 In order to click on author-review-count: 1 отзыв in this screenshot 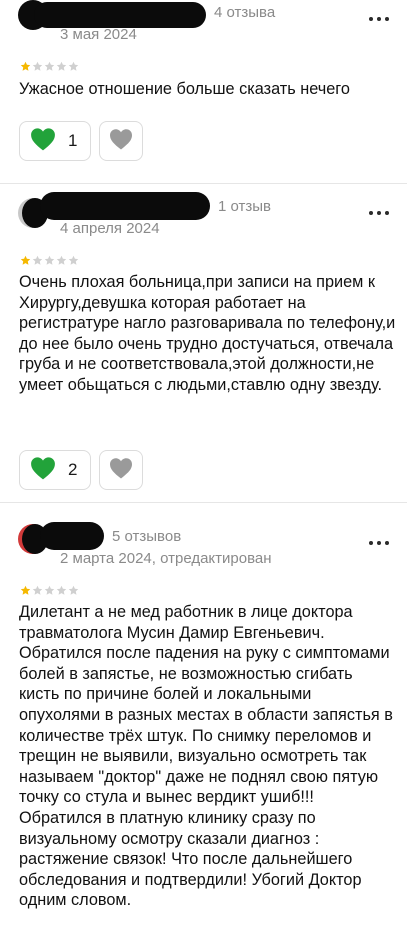, I will do `click(245, 206)`.